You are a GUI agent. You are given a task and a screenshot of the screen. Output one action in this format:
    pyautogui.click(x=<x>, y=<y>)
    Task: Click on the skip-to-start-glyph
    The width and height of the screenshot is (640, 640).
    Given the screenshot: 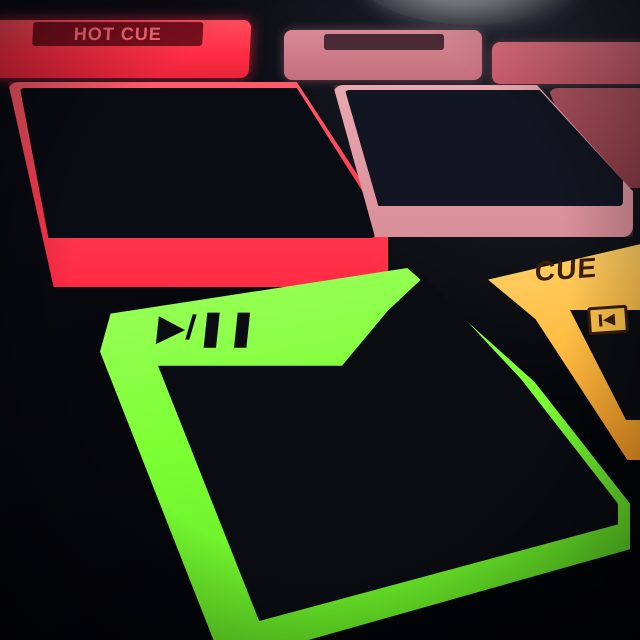 What is the action you would take?
    pyautogui.click(x=607, y=320)
    